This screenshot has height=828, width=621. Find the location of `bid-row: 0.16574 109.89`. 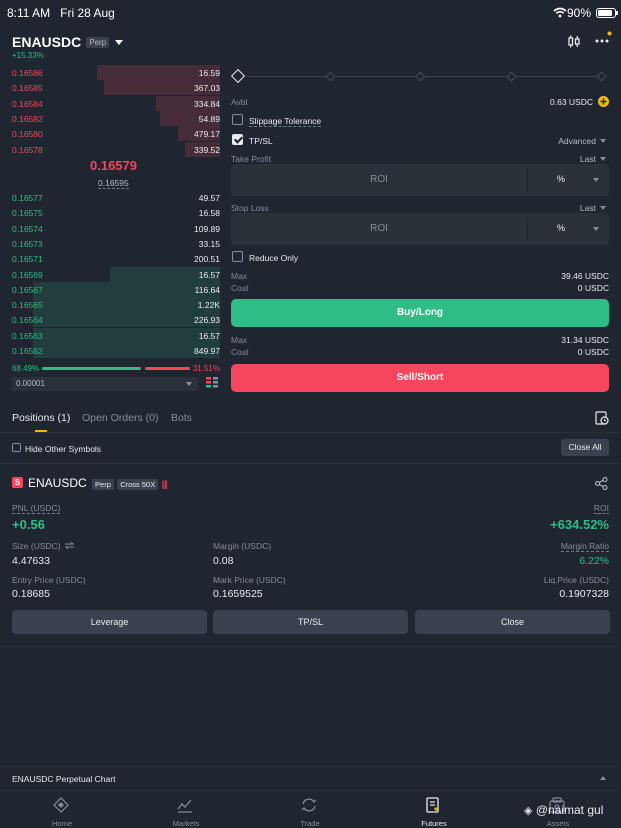

bid-row: 0.16574 109.89 is located at coordinates (116, 228).